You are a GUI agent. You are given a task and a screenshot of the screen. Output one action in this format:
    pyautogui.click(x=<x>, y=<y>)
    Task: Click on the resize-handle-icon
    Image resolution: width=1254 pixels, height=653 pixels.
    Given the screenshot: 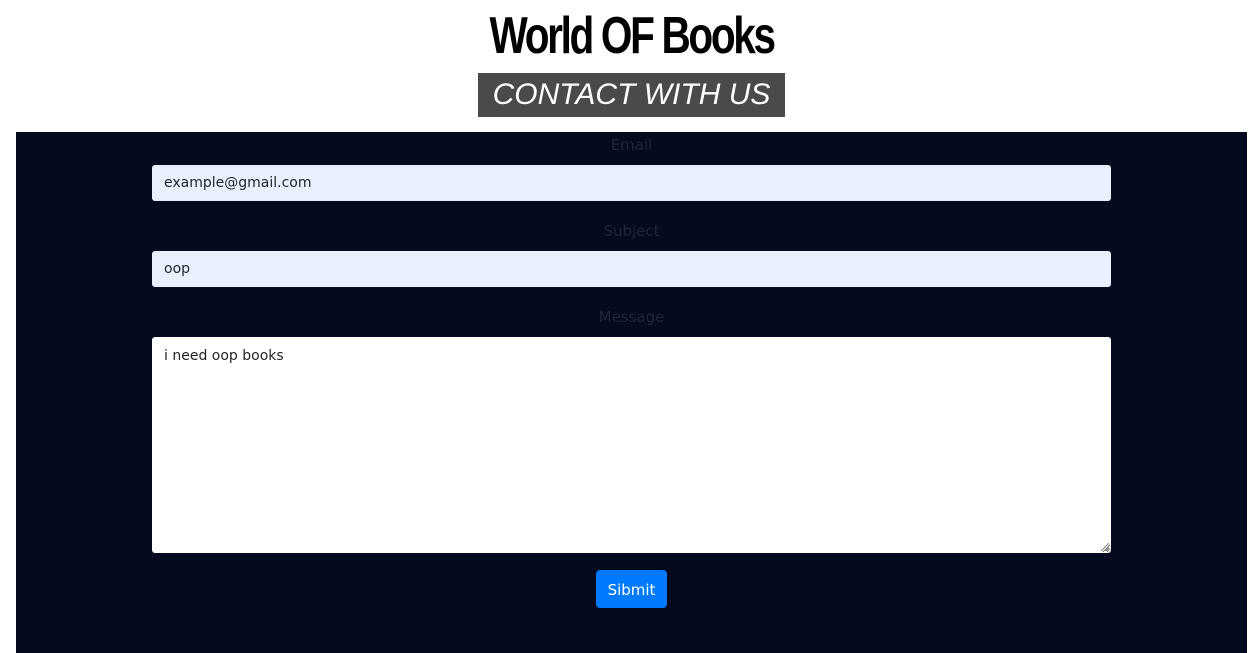 What is the action you would take?
    pyautogui.click(x=1105, y=547)
    